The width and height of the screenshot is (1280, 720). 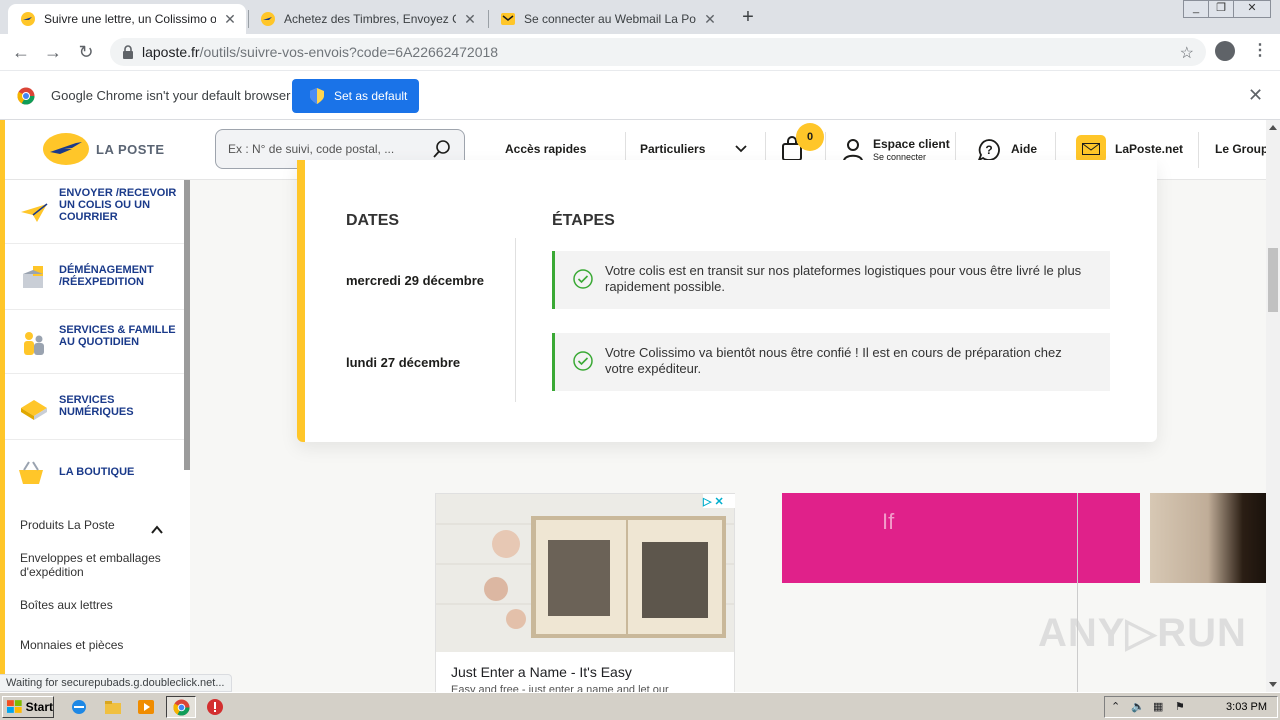 I want to click on windows-taskbar: Start ⌃ 🔈 ▦ ⚑ 3:03 PM, so click(x=640, y=706).